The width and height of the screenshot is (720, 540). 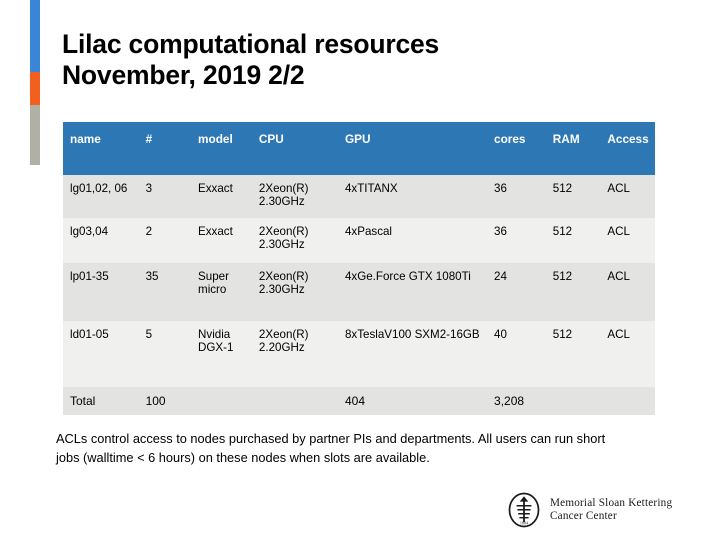 I want to click on cell-count: 3, so click(x=149, y=188).